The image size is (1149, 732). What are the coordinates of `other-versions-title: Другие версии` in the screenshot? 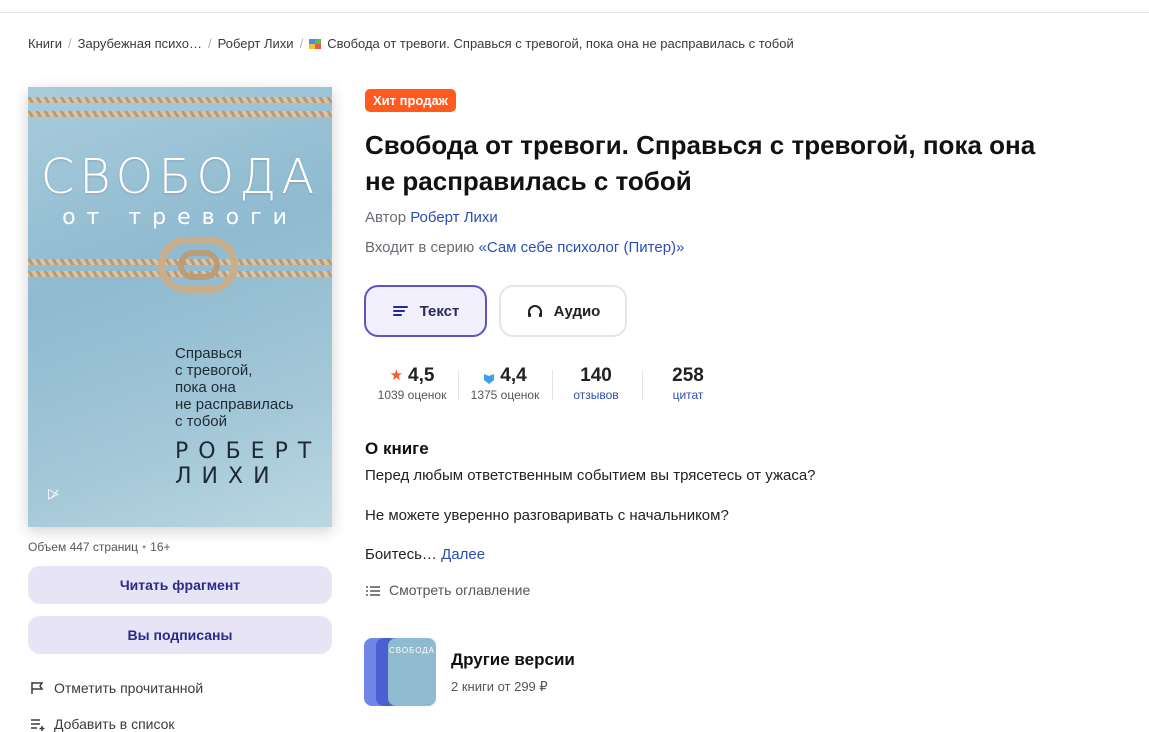 It's located at (513, 660).